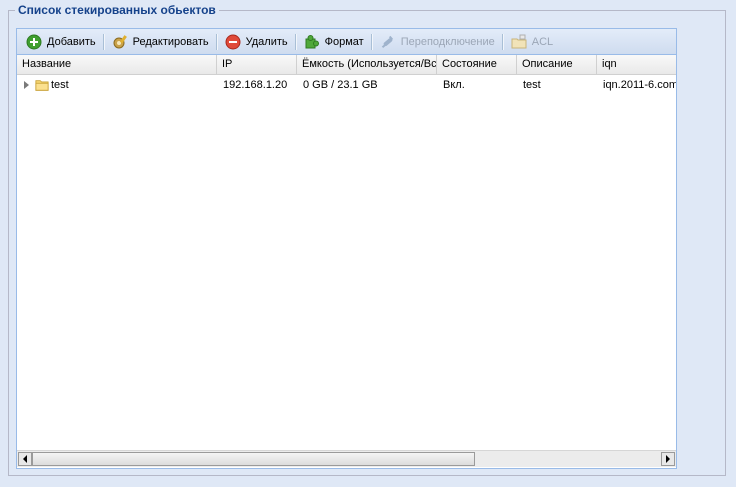 The height and width of the screenshot is (487, 736). I want to click on edit-button: Редактировать, so click(160, 42).